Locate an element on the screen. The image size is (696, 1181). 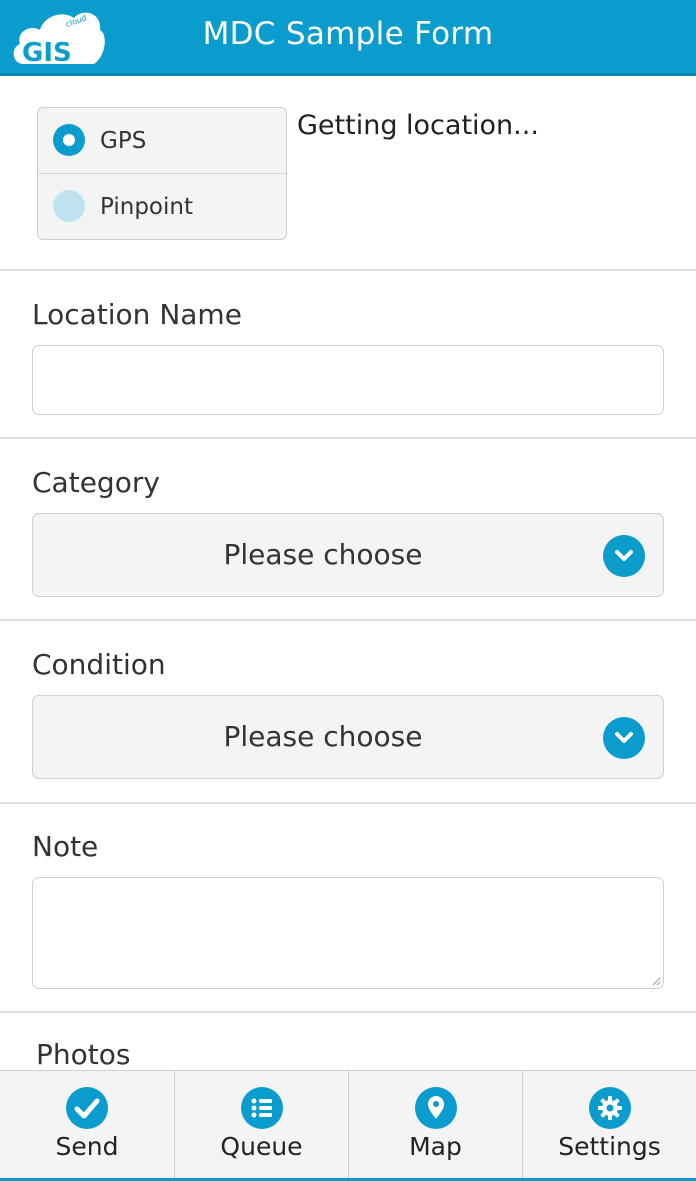
tab-send: Send is located at coordinates (87, 1125).